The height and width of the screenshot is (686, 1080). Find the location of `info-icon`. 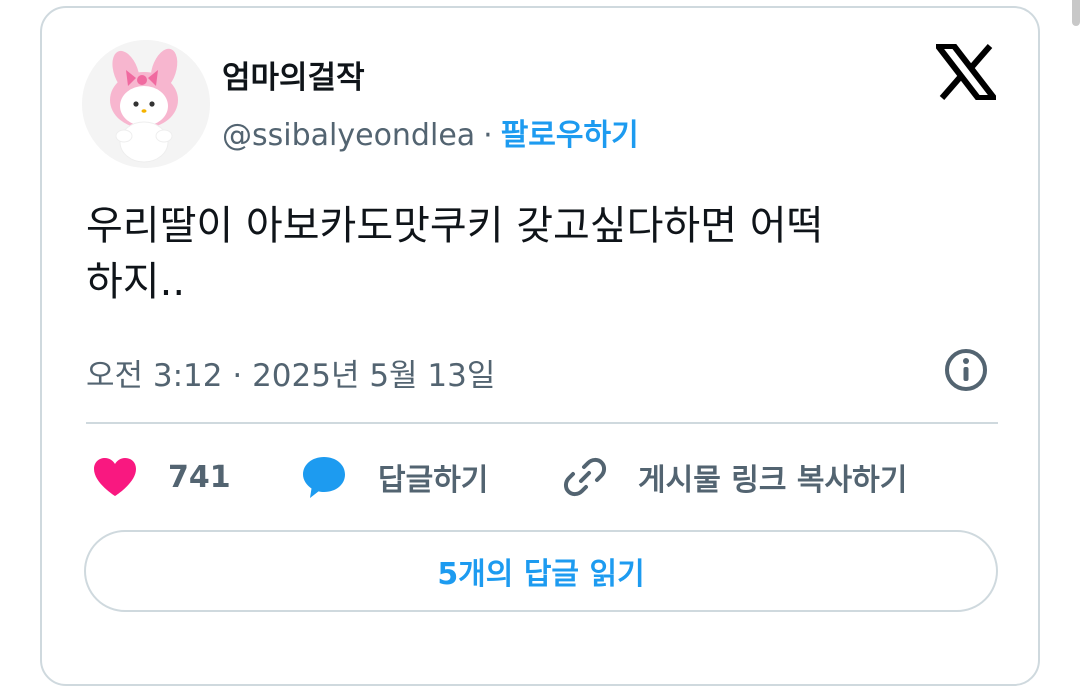

info-icon is located at coordinates (966, 370).